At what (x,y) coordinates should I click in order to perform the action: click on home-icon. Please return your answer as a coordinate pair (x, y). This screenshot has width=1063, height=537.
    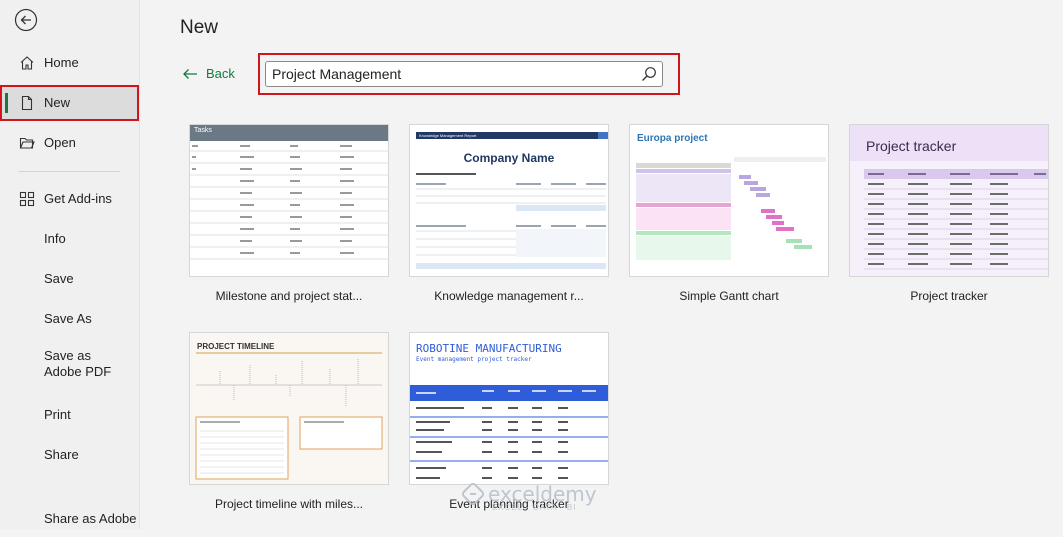
    Looking at the image, I should click on (27, 63).